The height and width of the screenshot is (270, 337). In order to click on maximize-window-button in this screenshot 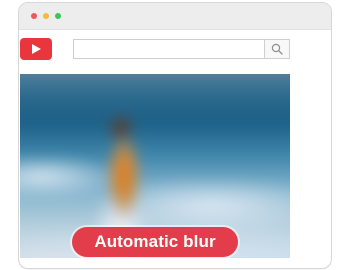, I will do `click(58, 16)`.